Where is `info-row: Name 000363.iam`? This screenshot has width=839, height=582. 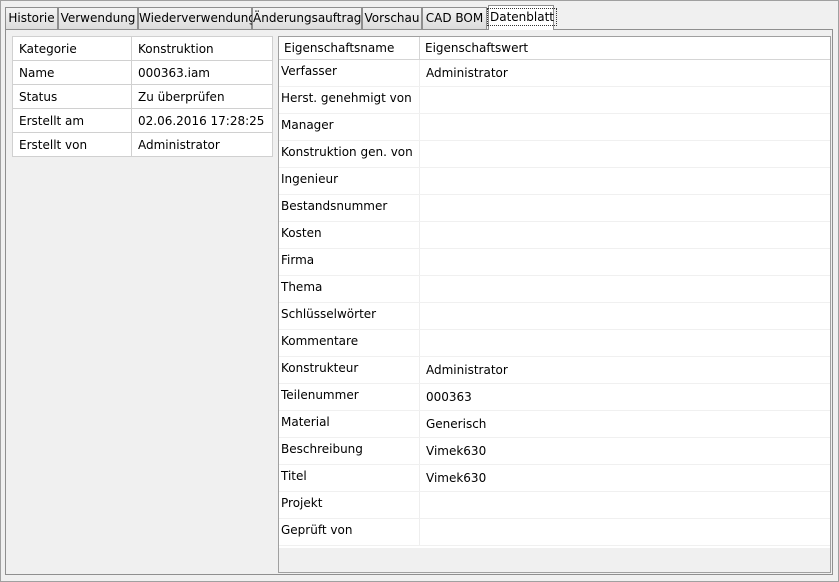 info-row: Name 000363.iam is located at coordinates (142, 72).